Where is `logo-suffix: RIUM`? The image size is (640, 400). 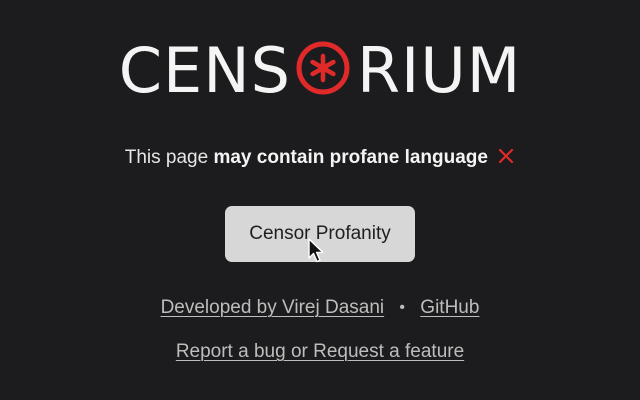
logo-suffix: RIUM is located at coordinates (439, 70).